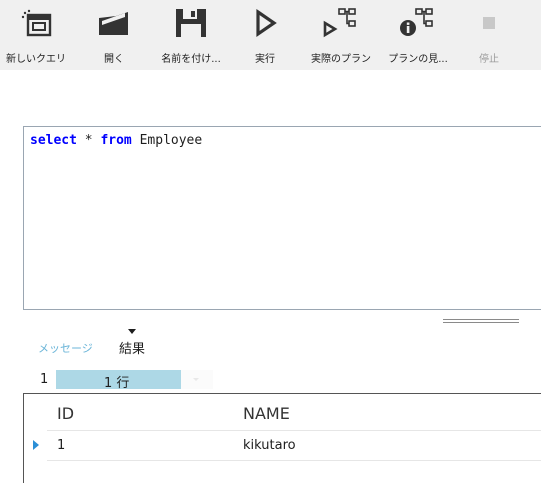 The height and width of the screenshot is (483, 541). I want to click on header-divider, so click(294, 430).